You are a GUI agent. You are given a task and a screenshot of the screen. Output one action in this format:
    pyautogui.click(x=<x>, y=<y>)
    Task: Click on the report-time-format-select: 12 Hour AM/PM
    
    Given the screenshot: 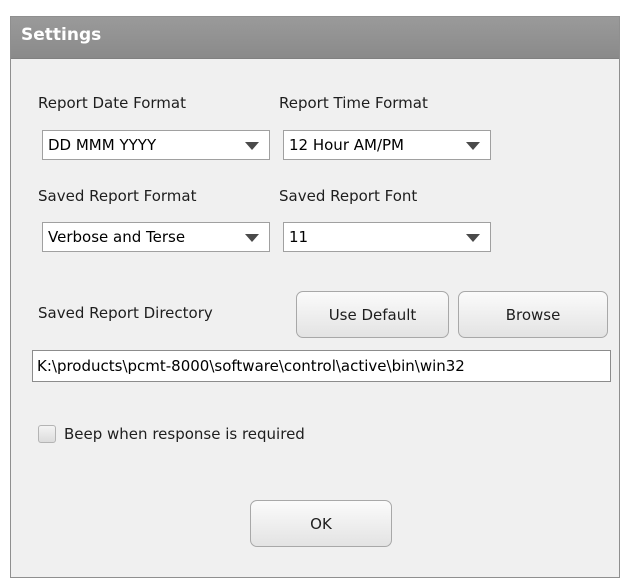 What is the action you would take?
    pyautogui.click(x=387, y=145)
    